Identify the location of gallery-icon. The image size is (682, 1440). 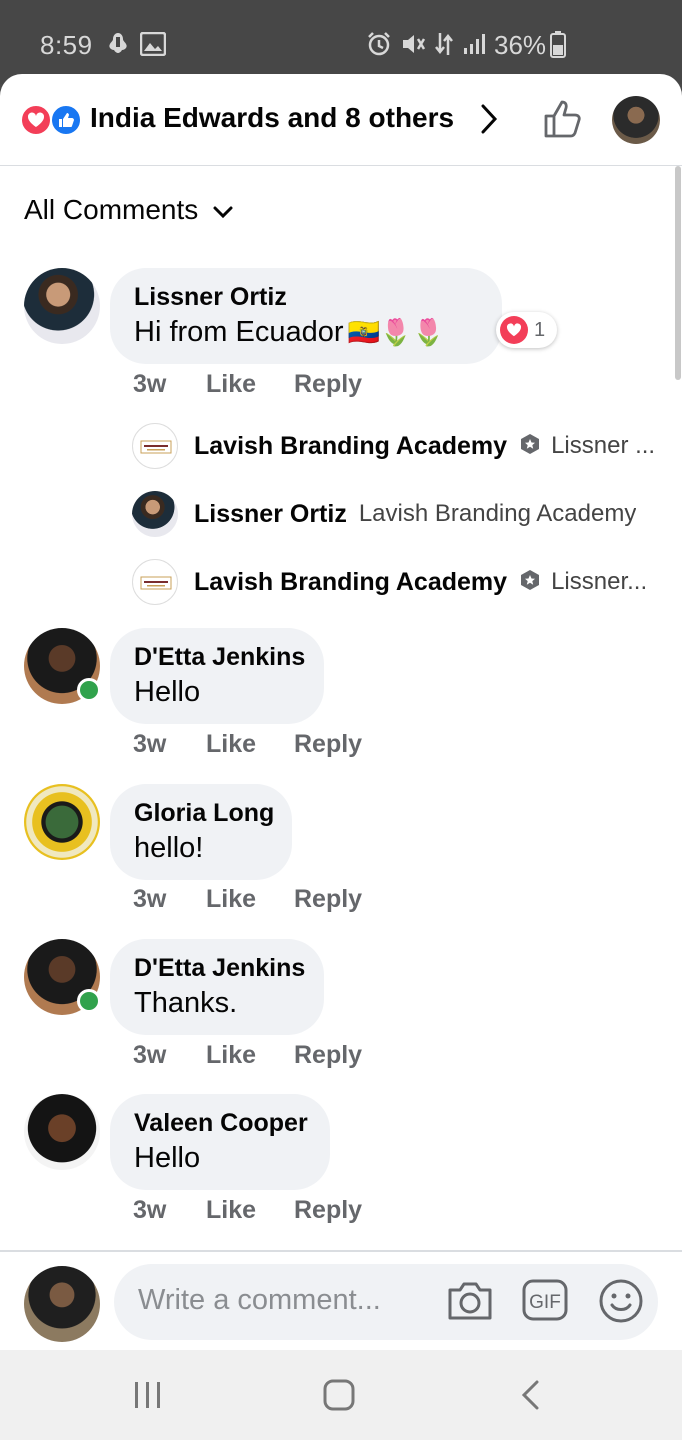
(153, 44).